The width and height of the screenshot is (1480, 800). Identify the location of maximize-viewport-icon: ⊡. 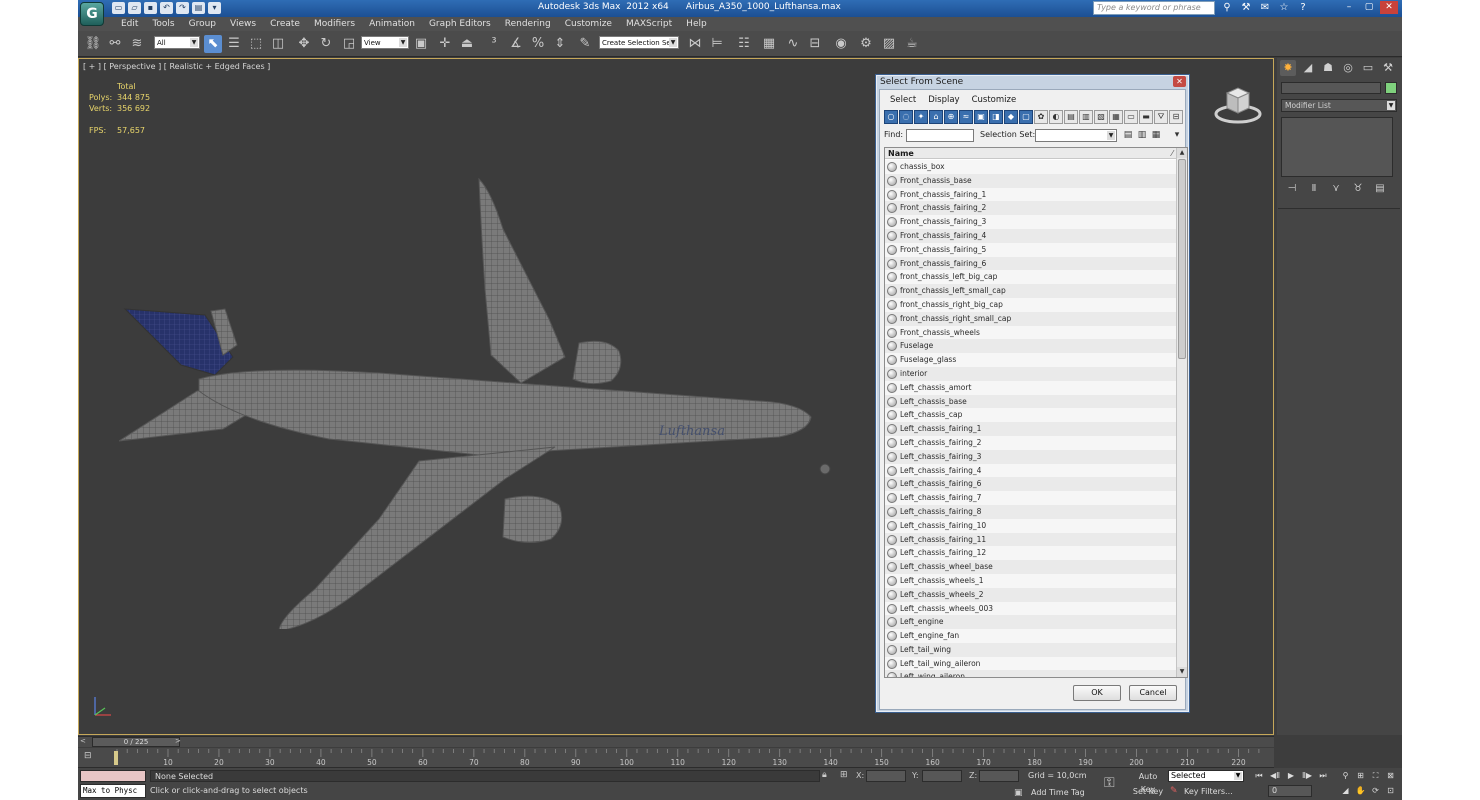
(1390, 791).